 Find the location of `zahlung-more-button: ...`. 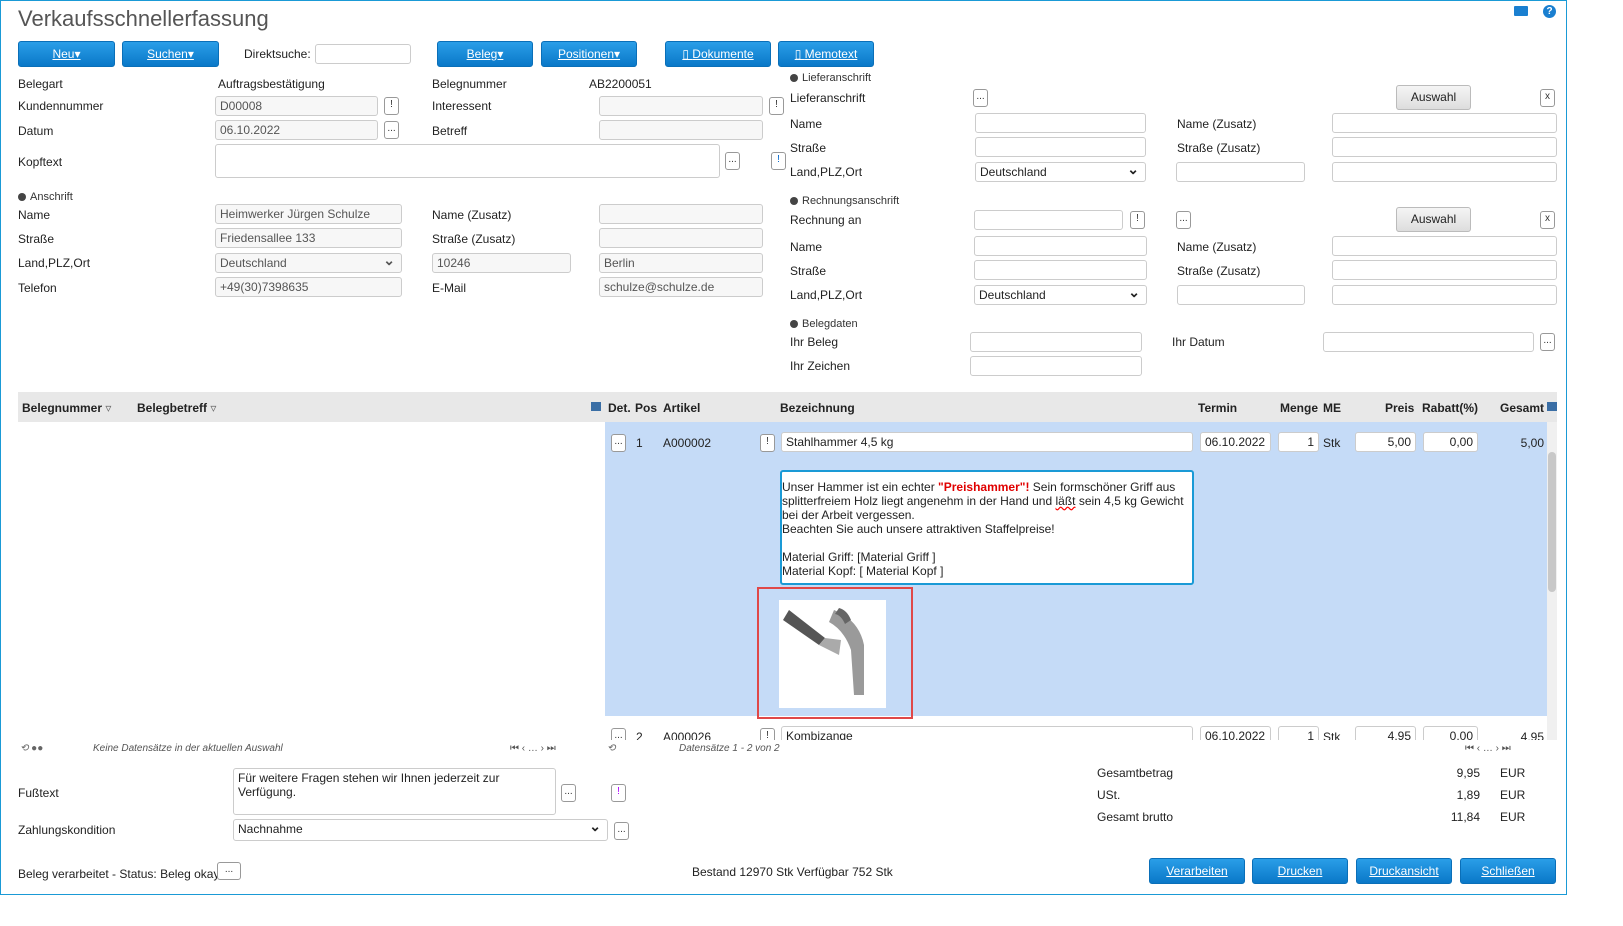

zahlung-more-button: ... is located at coordinates (621, 831).